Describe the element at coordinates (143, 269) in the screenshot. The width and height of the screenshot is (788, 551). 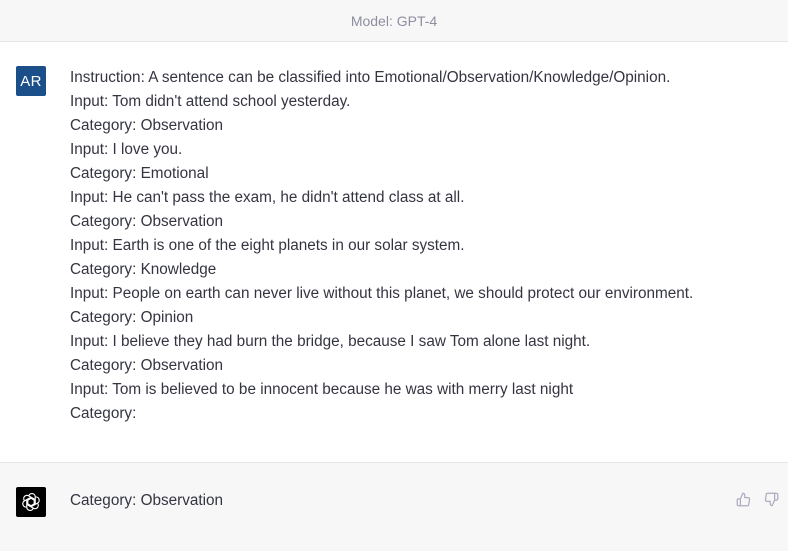
I see `message-line: Category: Knowledge` at that location.